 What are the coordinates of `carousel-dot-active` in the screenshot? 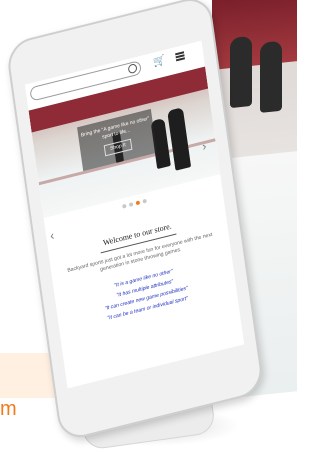 It's located at (138, 203).